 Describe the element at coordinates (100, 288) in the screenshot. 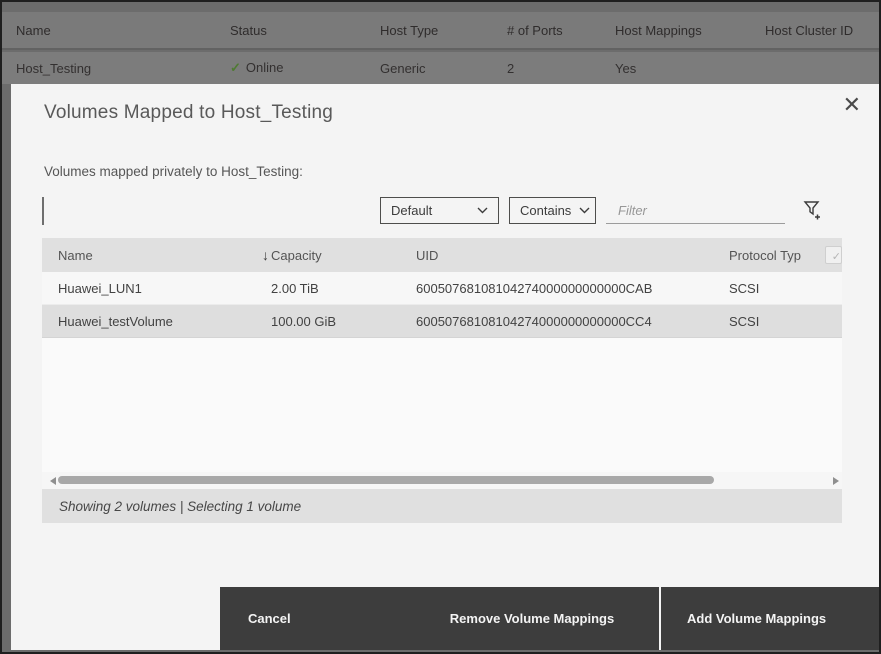

I see `volume-name: Huawei_LUN1` at that location.